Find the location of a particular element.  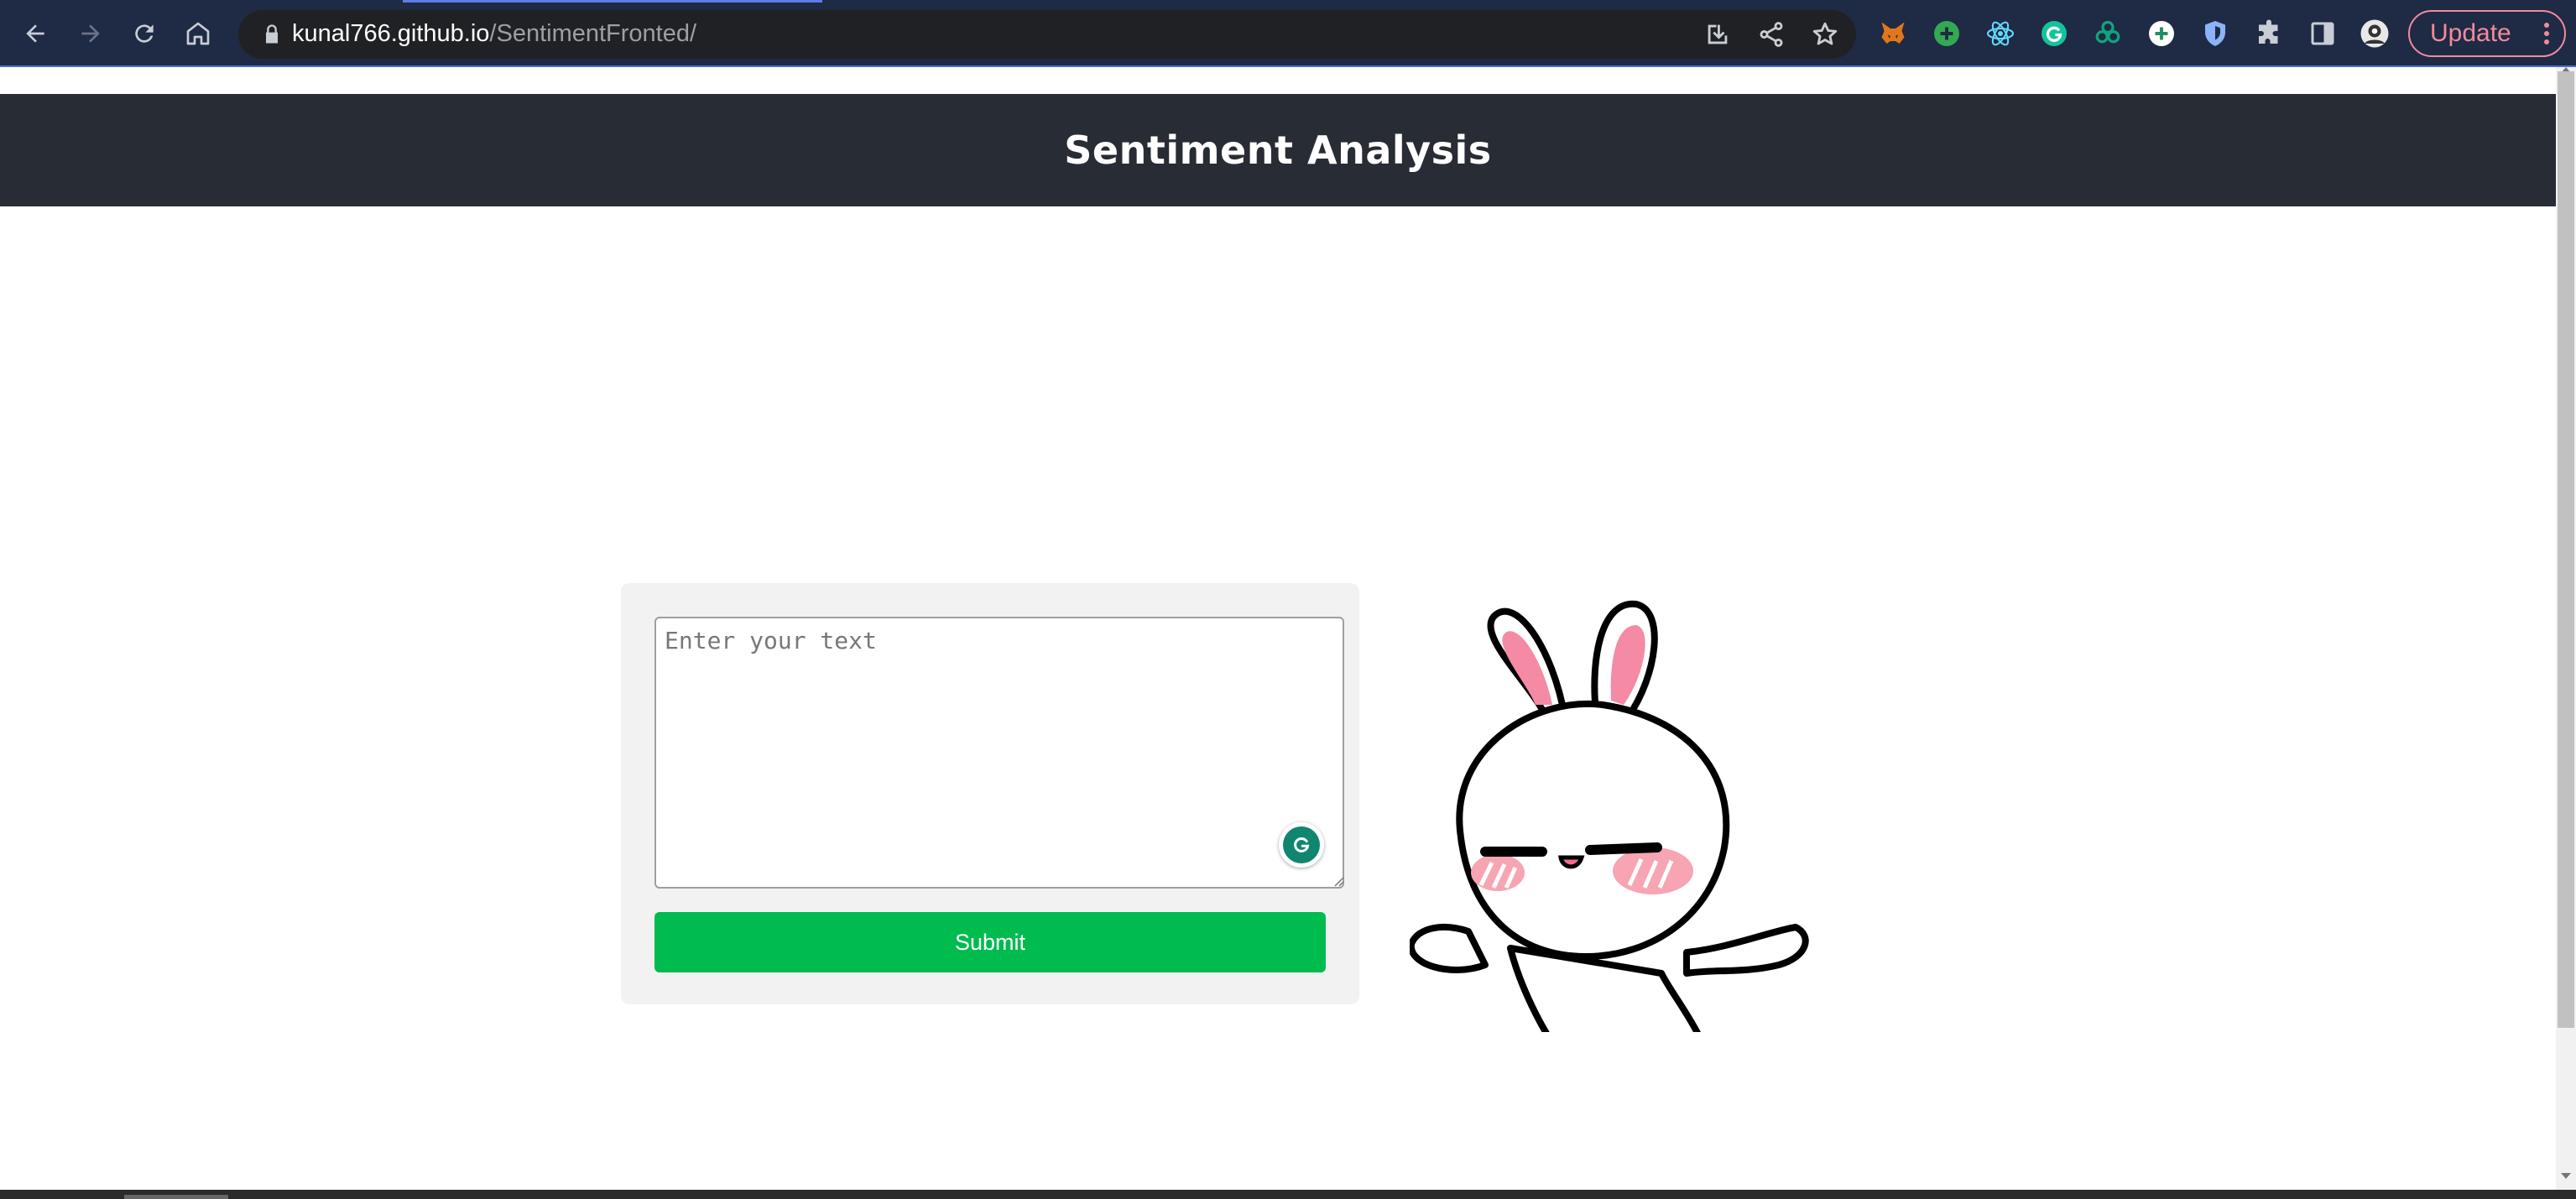

vertical-scrollbar is located at coordinates (2566, 629).